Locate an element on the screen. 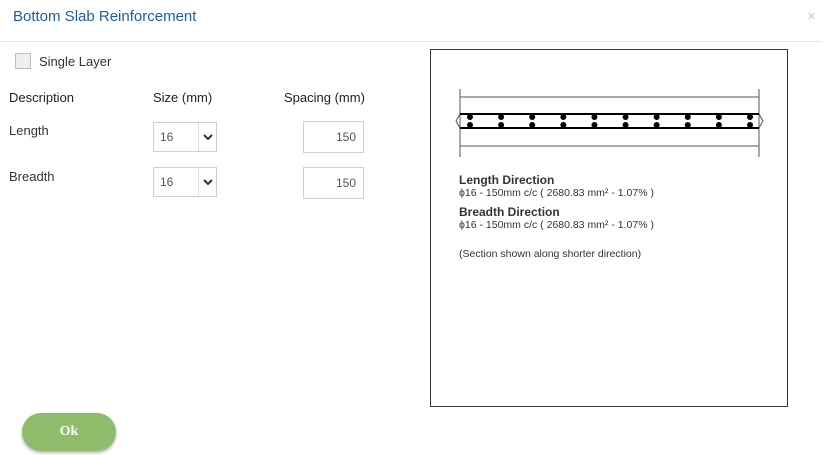  breadth-size-select: 16 is located at coordinates (185, 182).